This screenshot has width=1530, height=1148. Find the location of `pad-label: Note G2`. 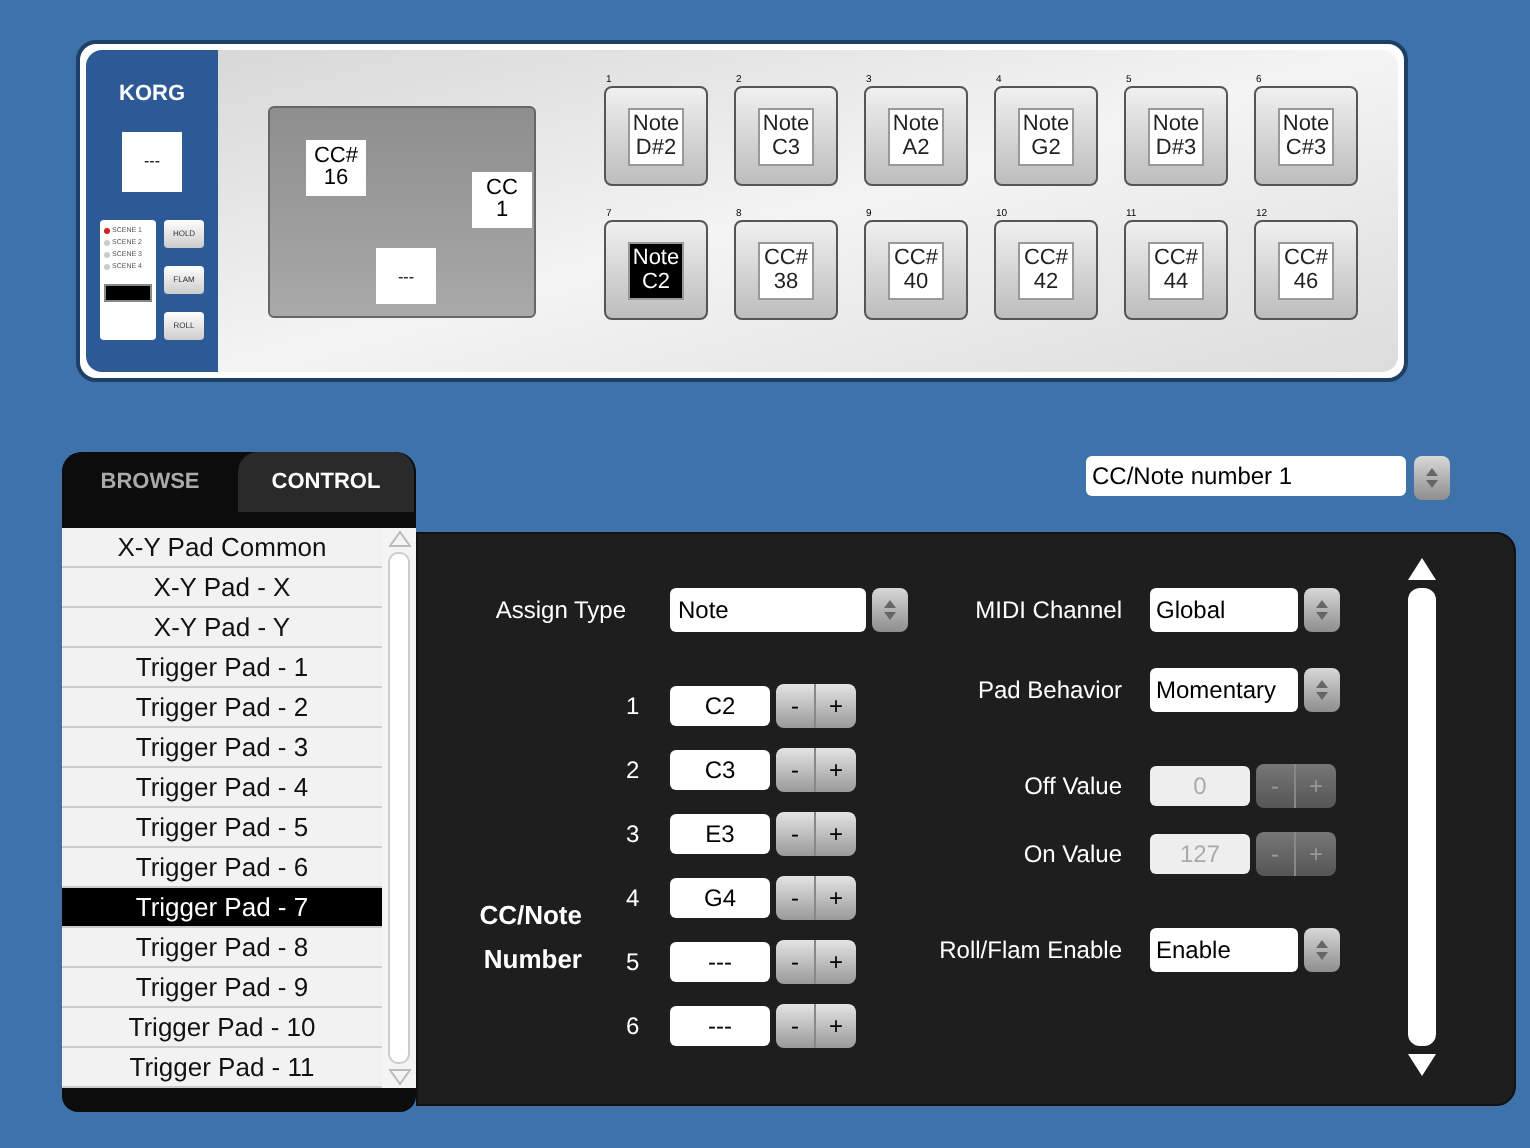

pad-label: Note G2 is located at coordinates (1046, 136).